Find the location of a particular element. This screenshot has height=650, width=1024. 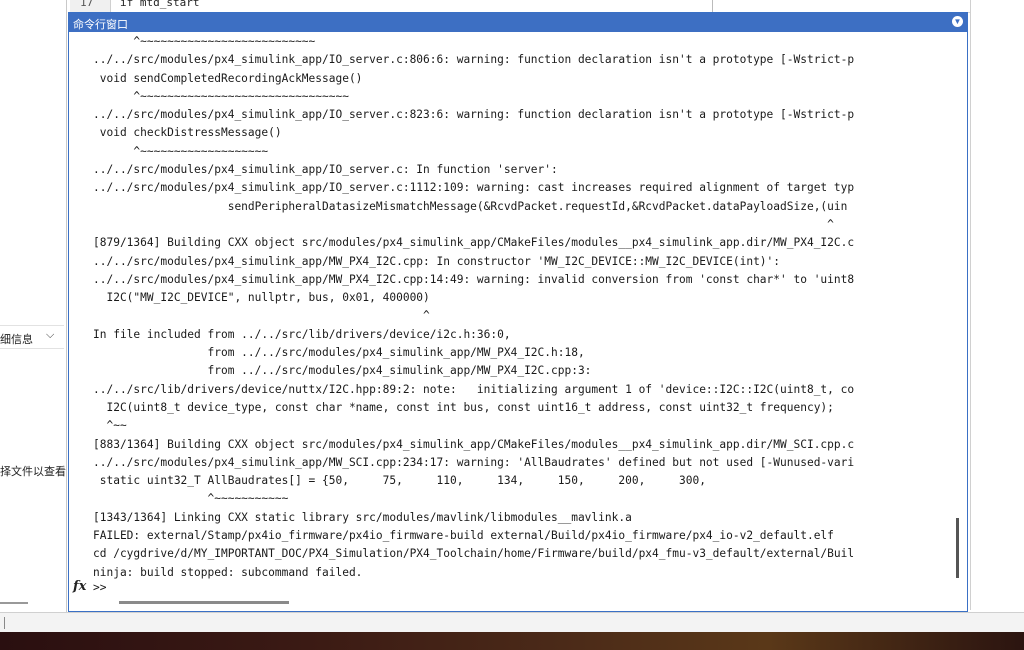

vertical-scrollbar is located at coordinates (957, 548).